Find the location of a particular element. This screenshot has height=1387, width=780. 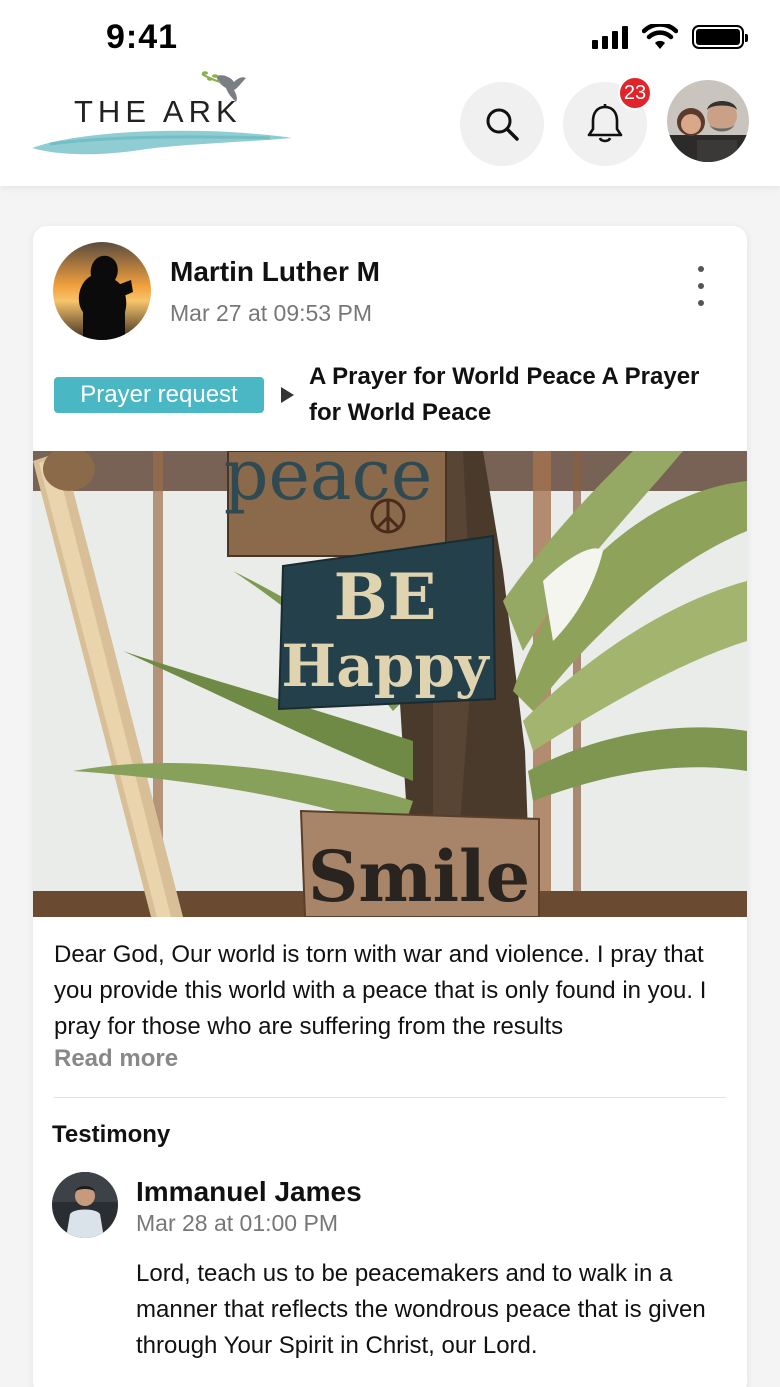

svg-text: Smile is located at coordinates (419, 876).